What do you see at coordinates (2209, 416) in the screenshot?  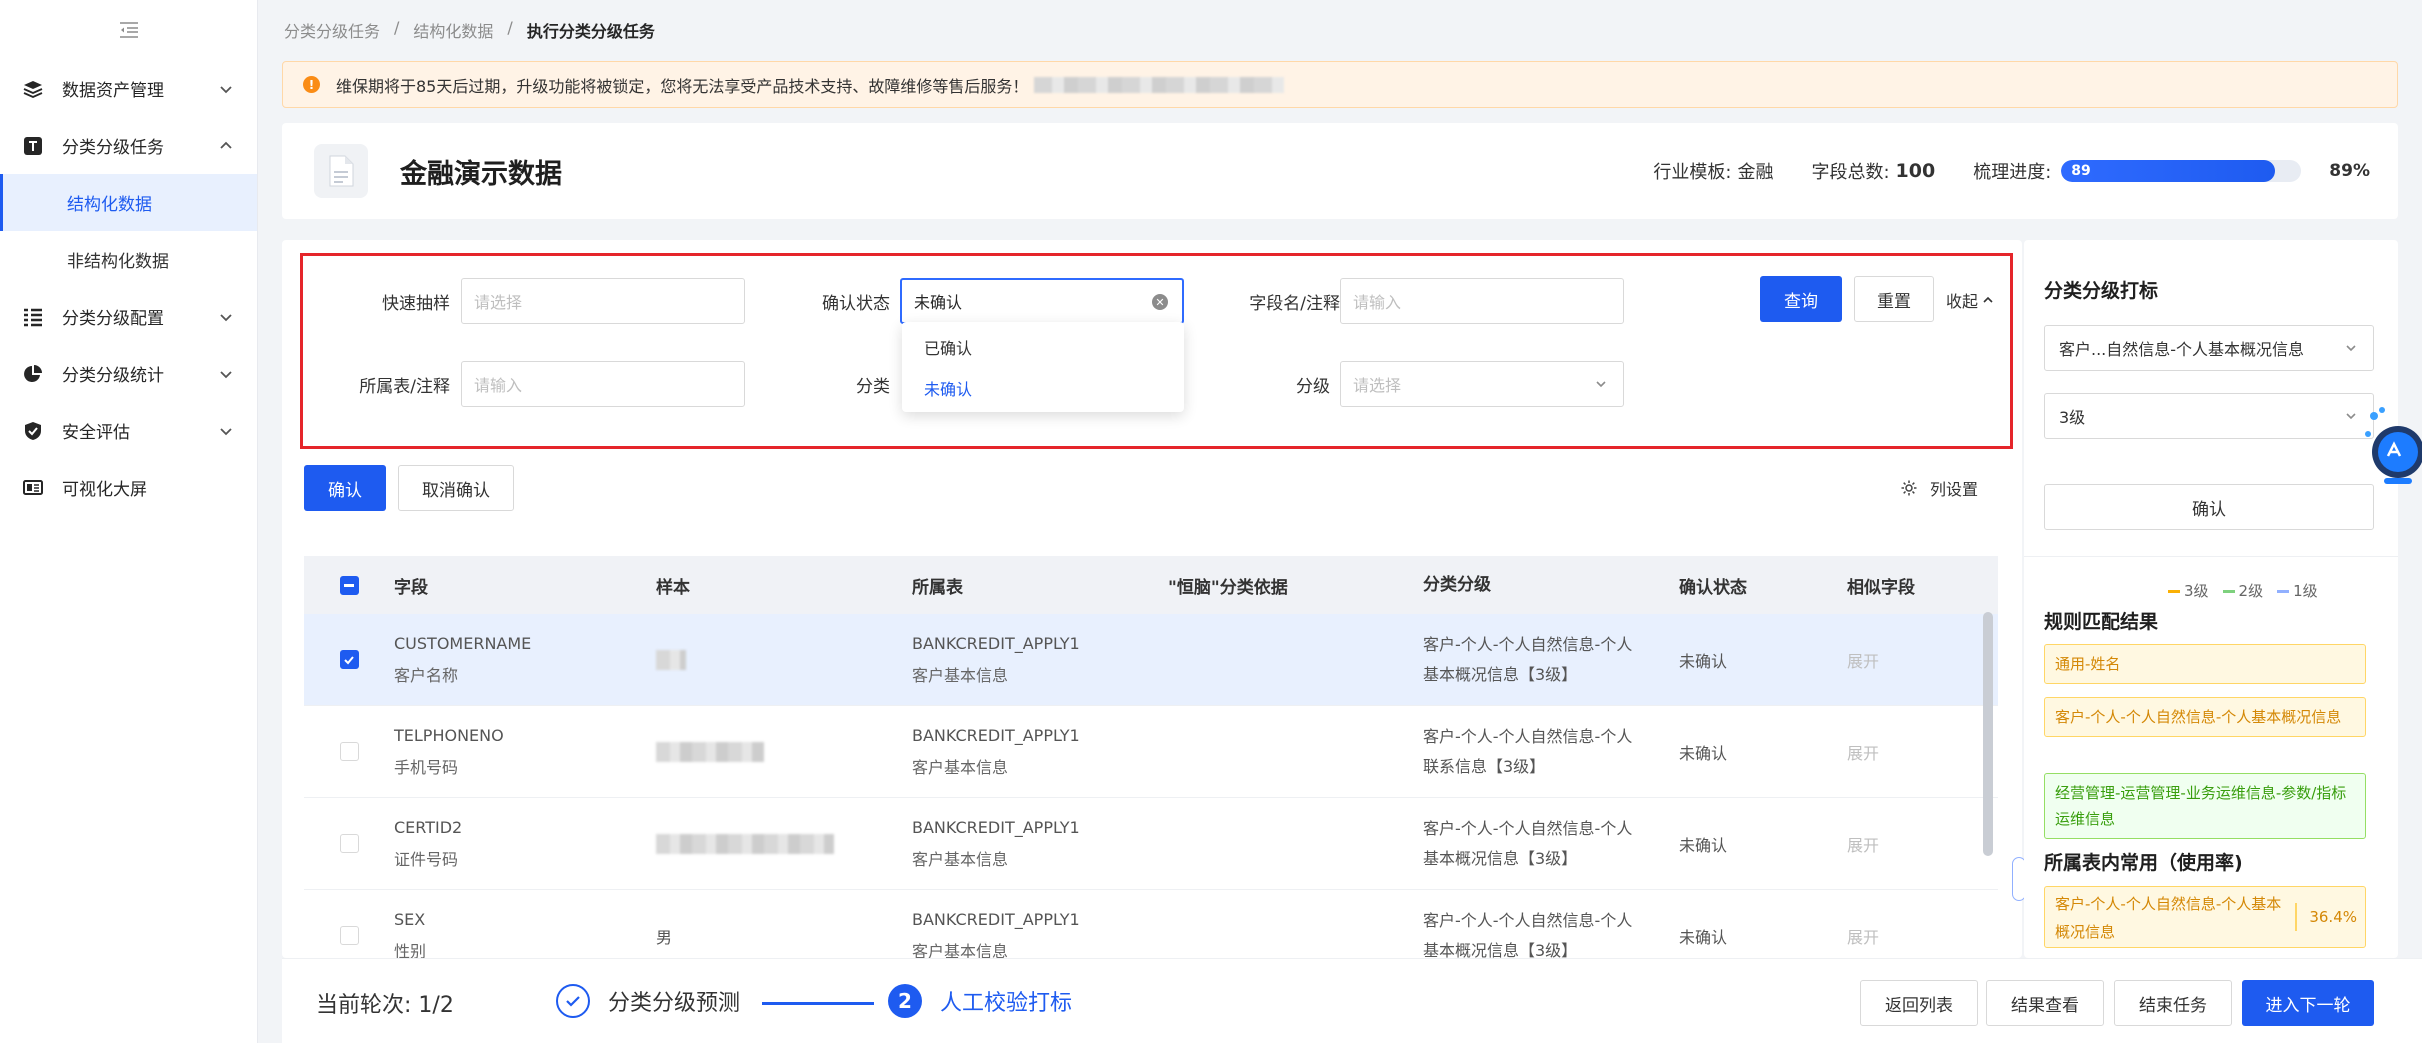 I see `grade-select: 3级` at bounding box center [2209, 416].